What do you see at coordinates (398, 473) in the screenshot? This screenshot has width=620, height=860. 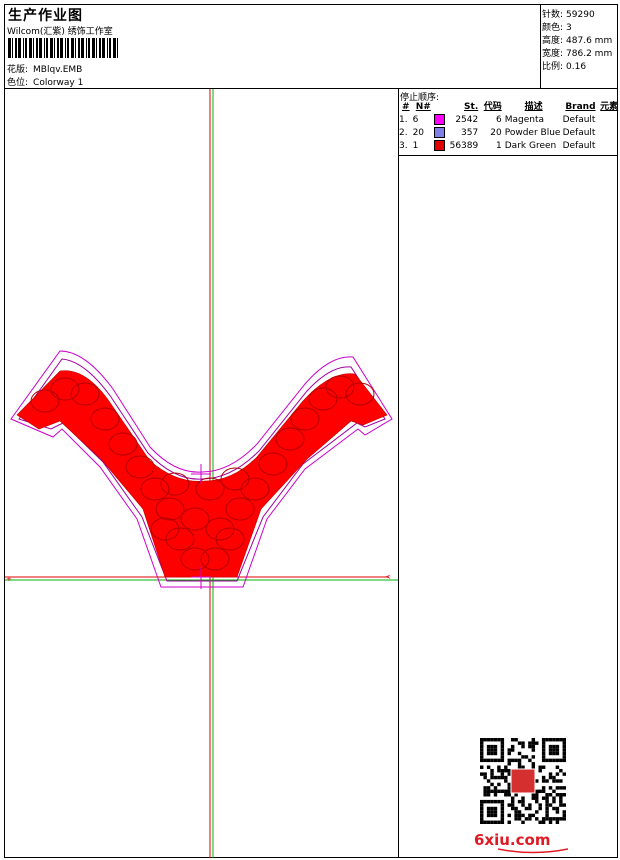 I see `panel-divider` at bounding box center [398, 473].